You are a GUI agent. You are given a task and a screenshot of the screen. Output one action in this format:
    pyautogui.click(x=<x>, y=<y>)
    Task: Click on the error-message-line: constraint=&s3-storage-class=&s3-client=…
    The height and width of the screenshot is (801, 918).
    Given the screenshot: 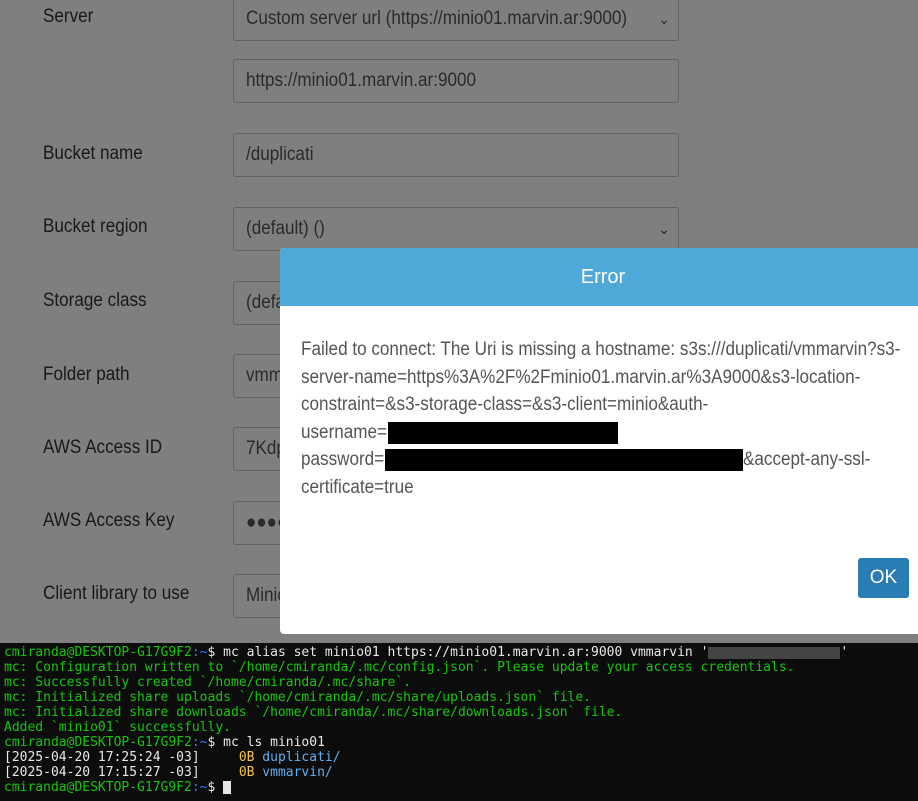 What is the action you would take?
    pyautogui.click(x=505, y=405)
    